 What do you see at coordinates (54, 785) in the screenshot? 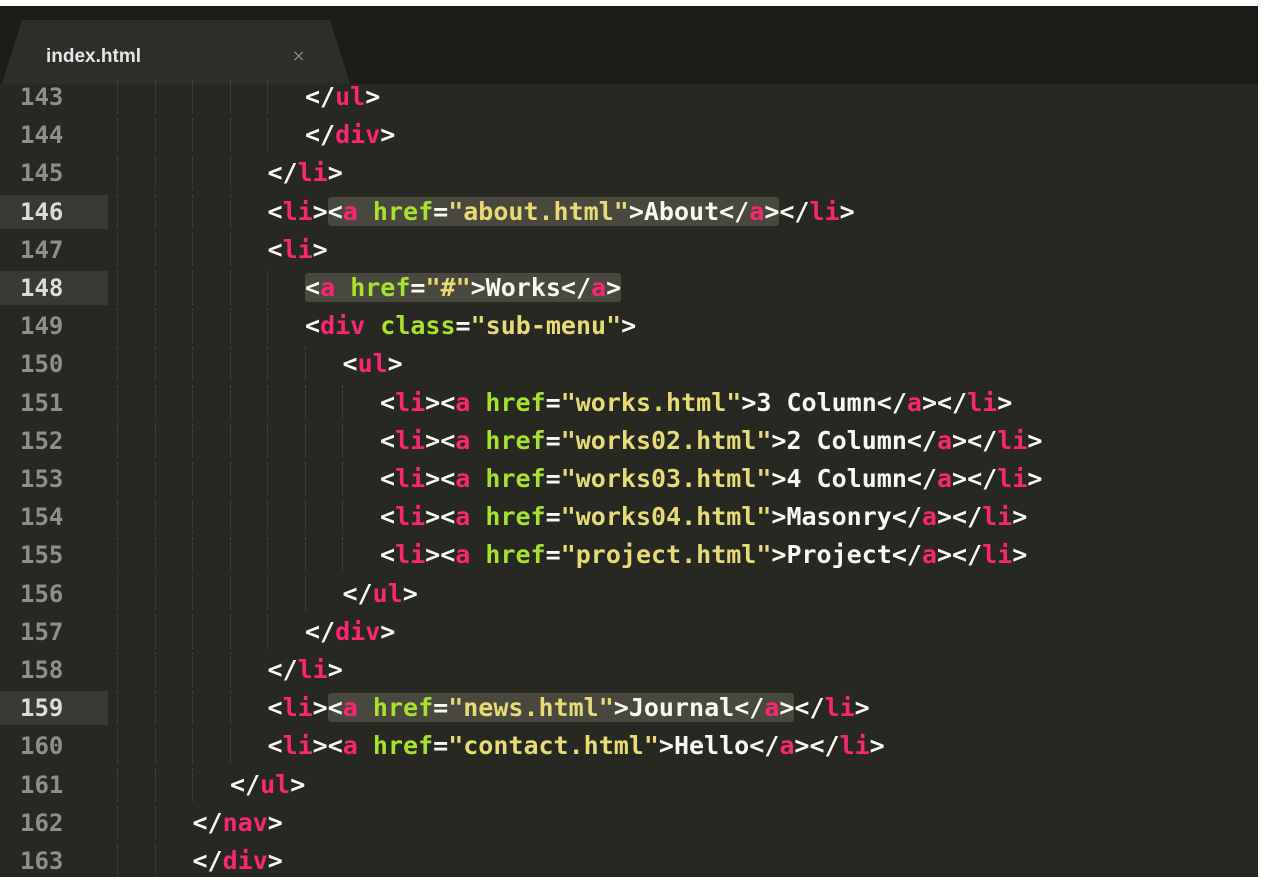
I see `line-number: 161` at bounding box center [54, 785].